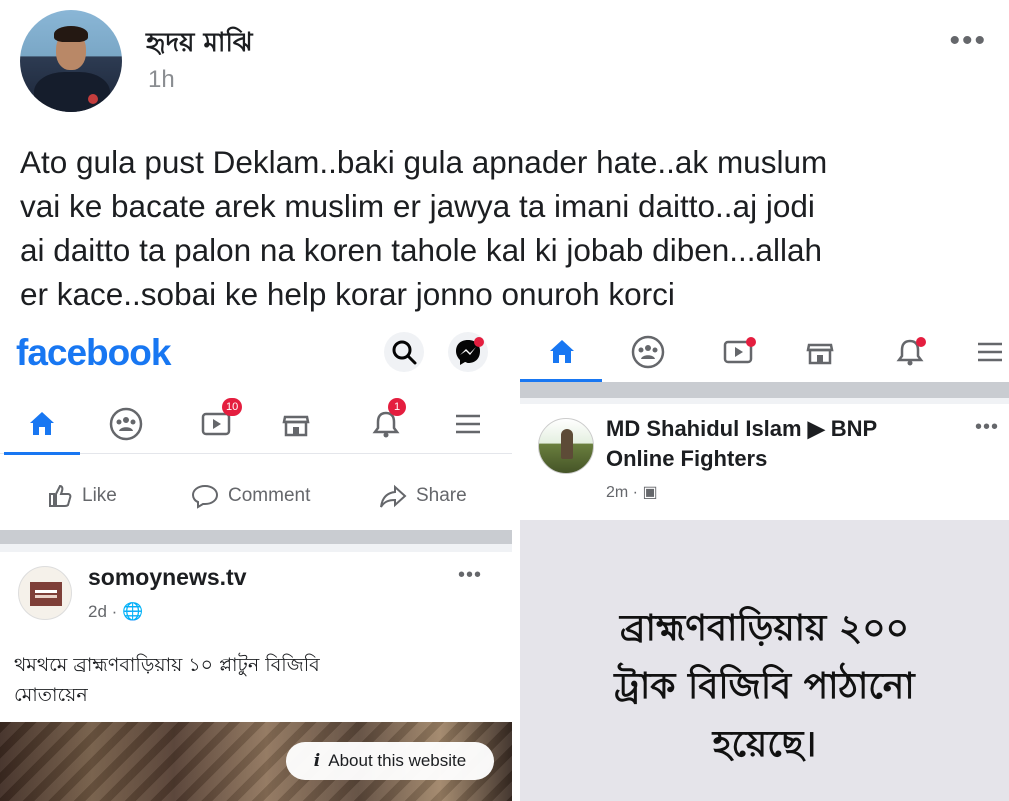 Image resolution: width=1009 pixels, height=801 pixels. I want to click on nav-notifications-tab: 1, so click(386, 424).